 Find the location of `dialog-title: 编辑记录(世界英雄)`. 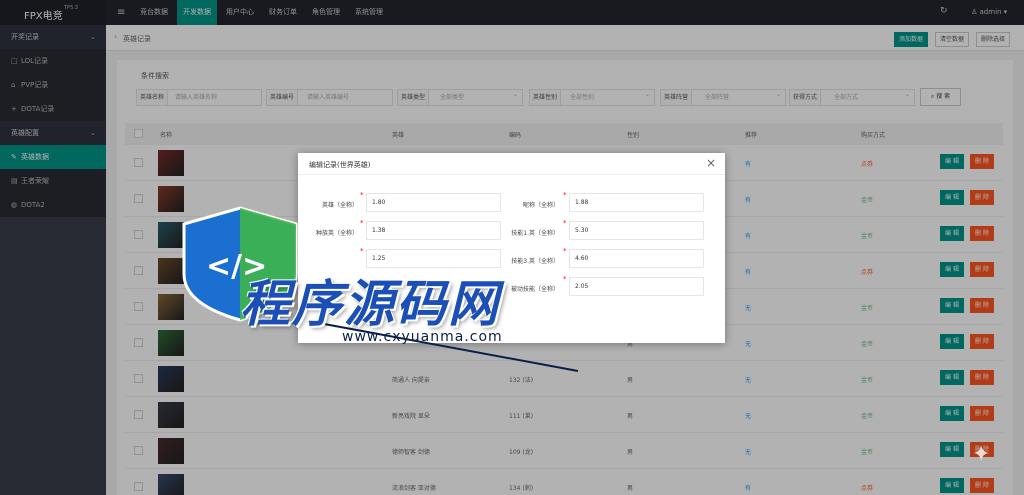

dialog-title: 编辑记录(世界英雄) is located at coordinates (340, 165).